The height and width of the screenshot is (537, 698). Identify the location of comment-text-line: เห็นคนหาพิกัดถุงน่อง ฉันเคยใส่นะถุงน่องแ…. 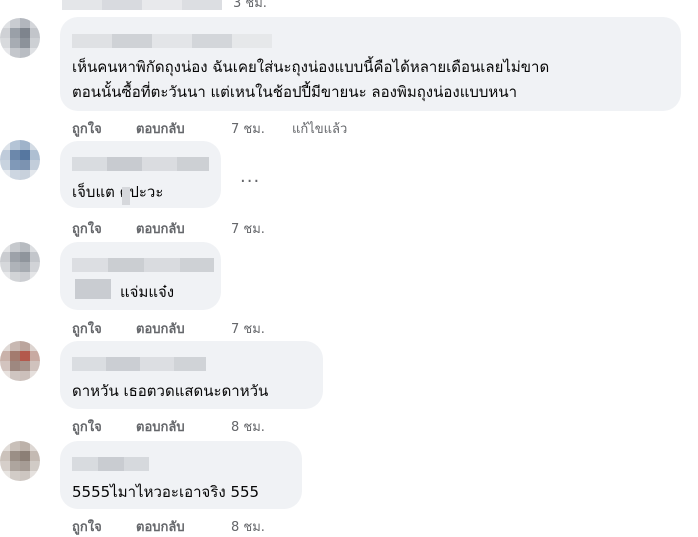
(311, 67).